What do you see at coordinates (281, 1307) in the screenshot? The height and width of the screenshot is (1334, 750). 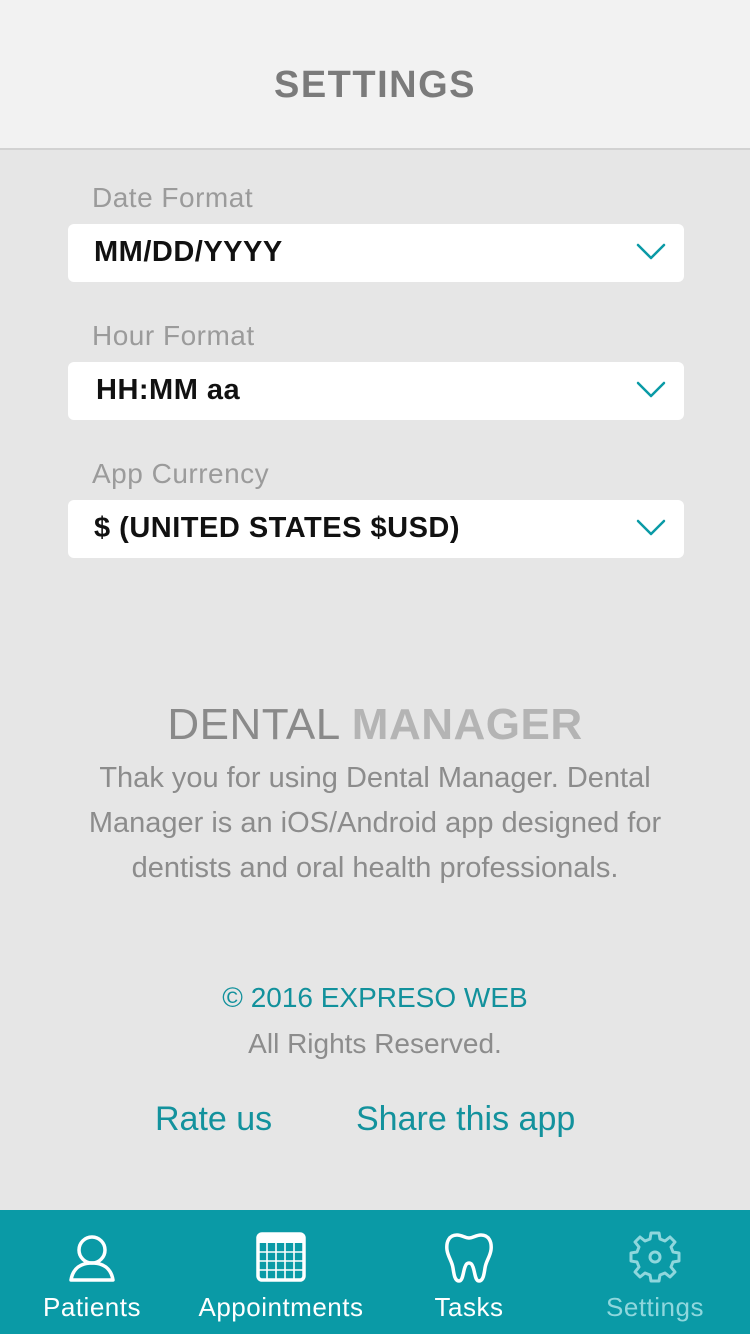 I see `tab-label-appointments: Appointments` at bounding box center [281, 1307].